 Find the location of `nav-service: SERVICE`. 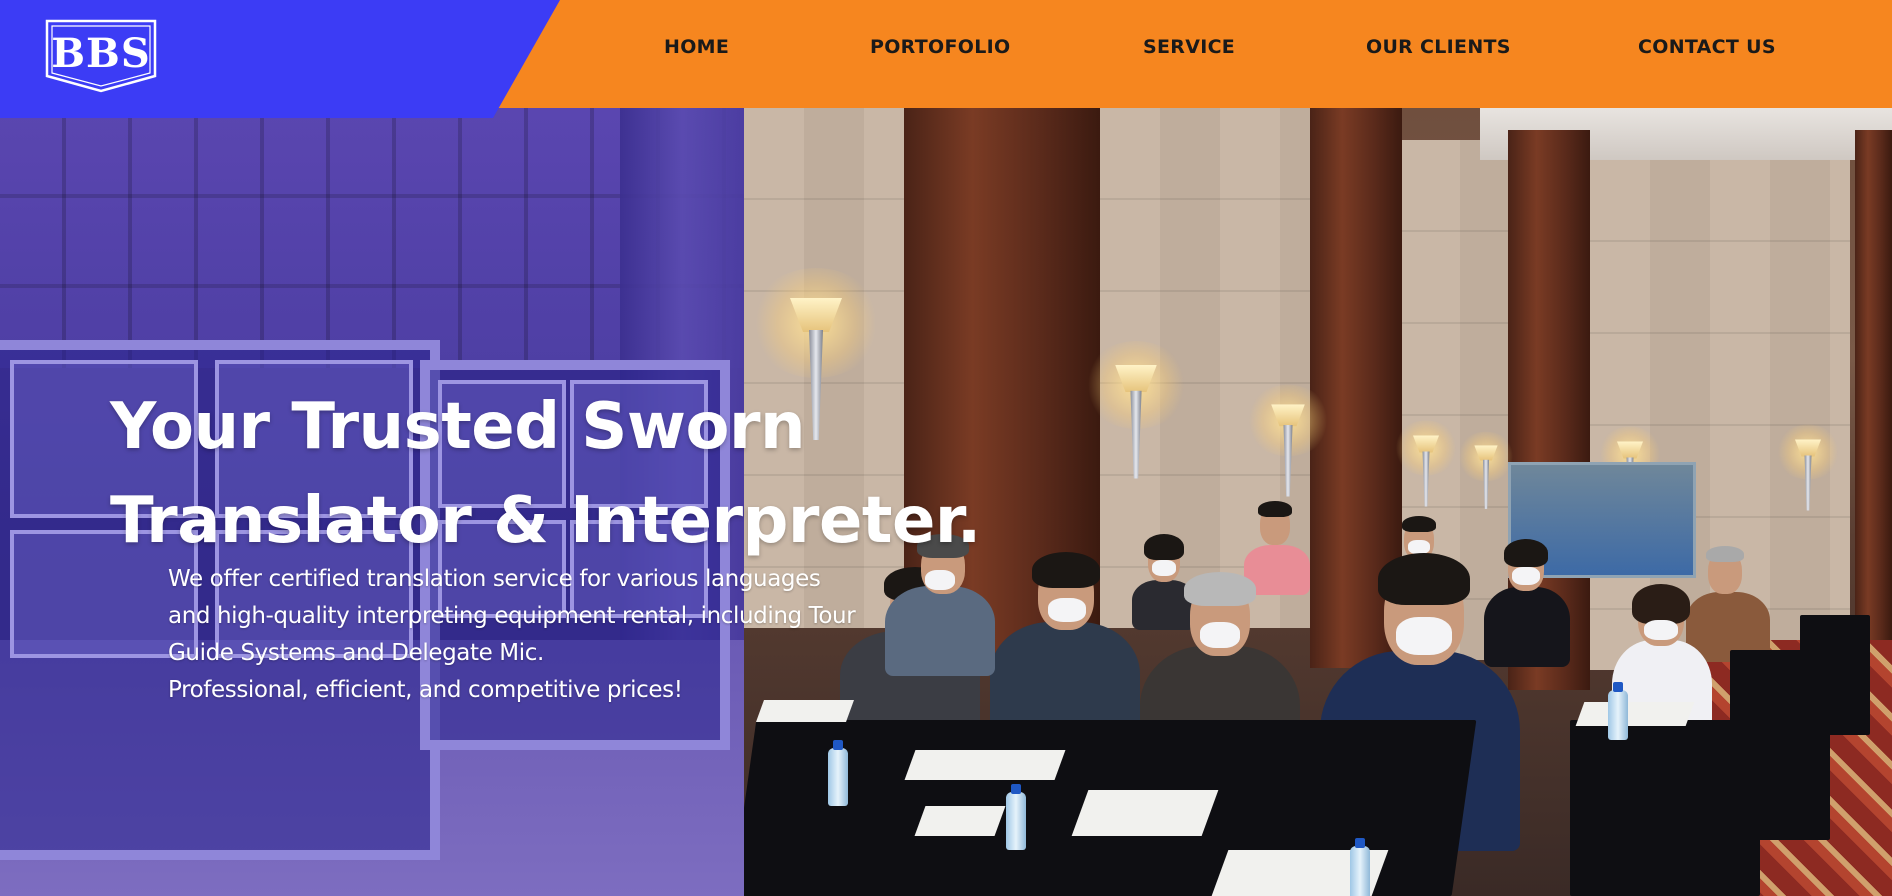

nav-service: SERVICE is located at coordinates (1189, 47).